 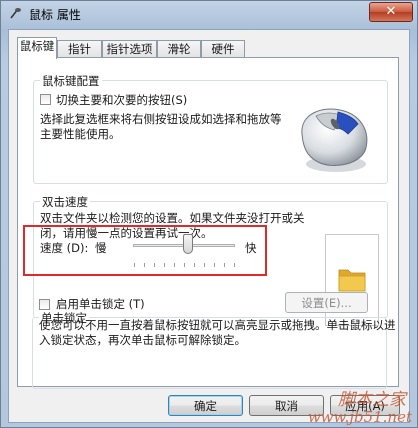 I want to click on tab-hardware: 硬件, so click(x=223, y=48).